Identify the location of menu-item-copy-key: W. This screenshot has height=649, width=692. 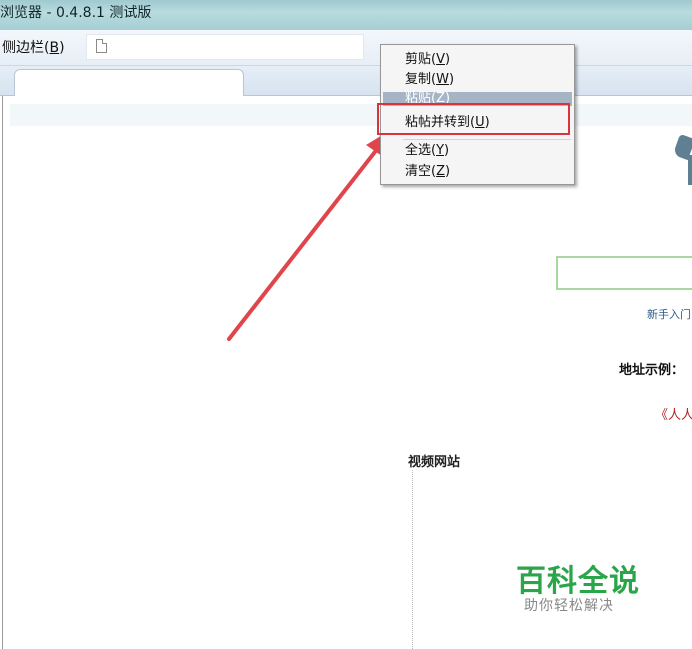
(442, 79).